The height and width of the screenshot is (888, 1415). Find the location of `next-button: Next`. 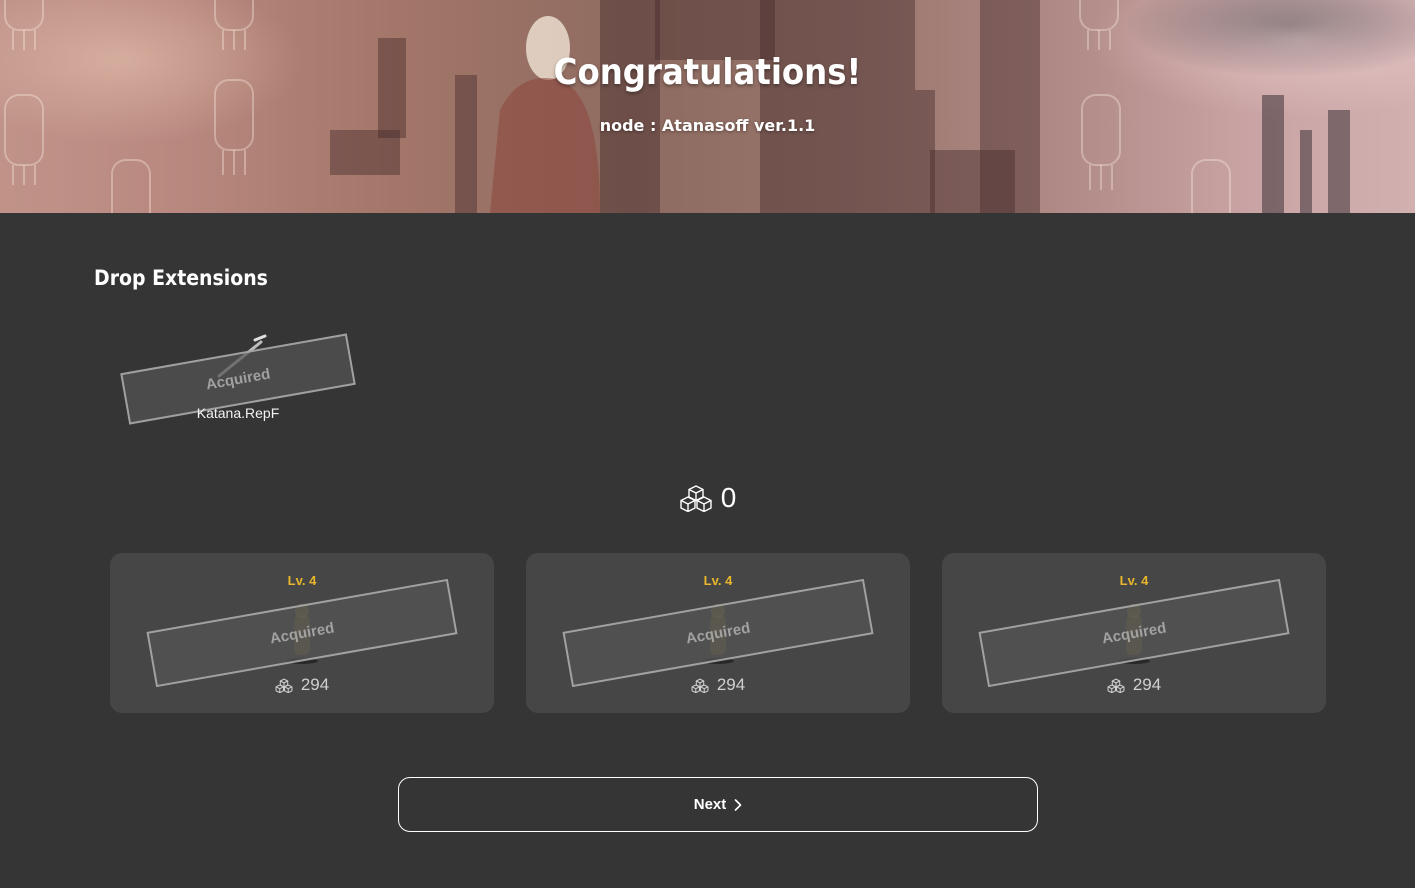

next-button: Next is located at coordinates (718, 804).